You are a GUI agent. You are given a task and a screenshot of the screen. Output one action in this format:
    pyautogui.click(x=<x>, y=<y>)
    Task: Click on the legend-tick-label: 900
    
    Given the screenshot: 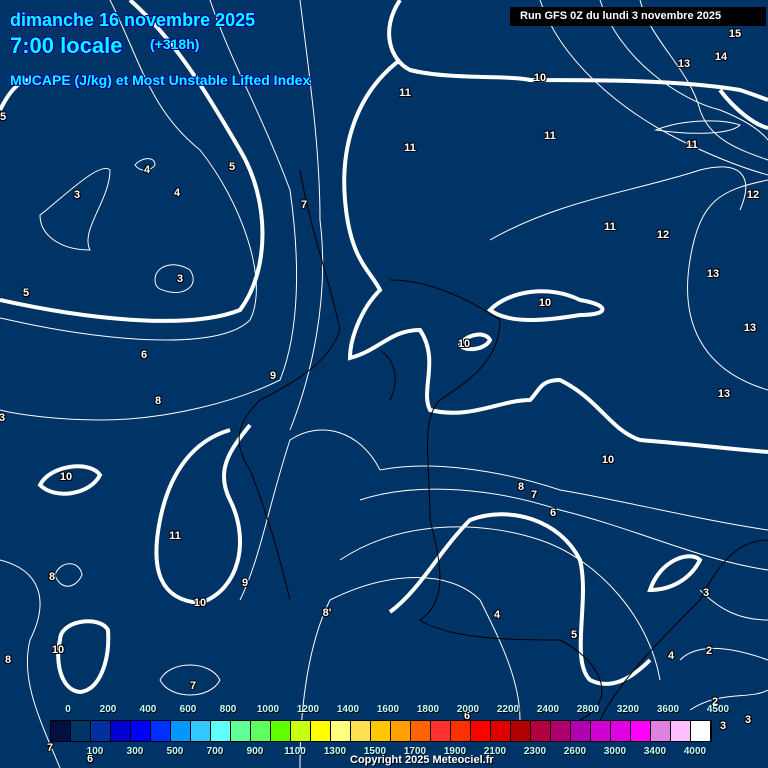 What is the action you would take?
    pyautogui.click(x=255, y=751)
    